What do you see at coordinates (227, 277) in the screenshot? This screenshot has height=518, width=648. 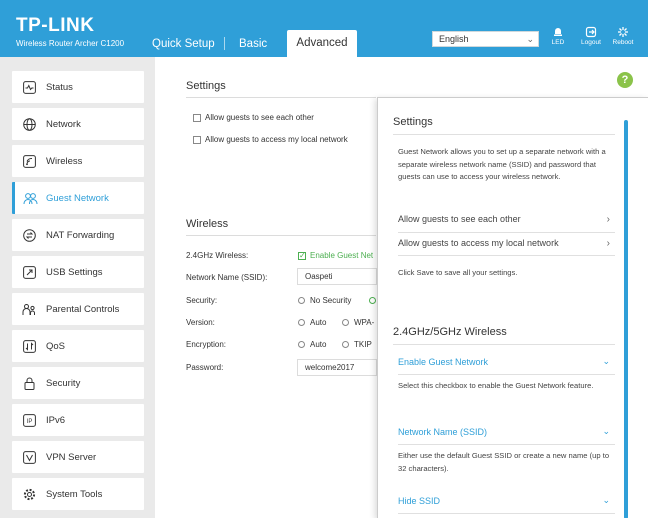 I see `ssid-label: Network Name (SSID):` at bounding box center [227, 277].